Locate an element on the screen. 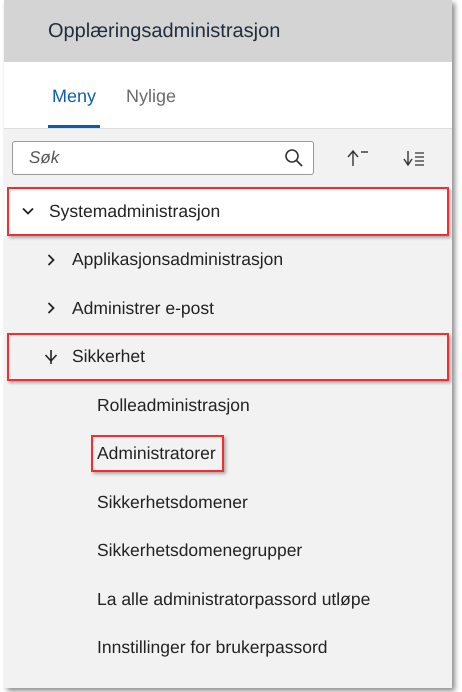  tab: Meny is located at coordinates (74, 107).